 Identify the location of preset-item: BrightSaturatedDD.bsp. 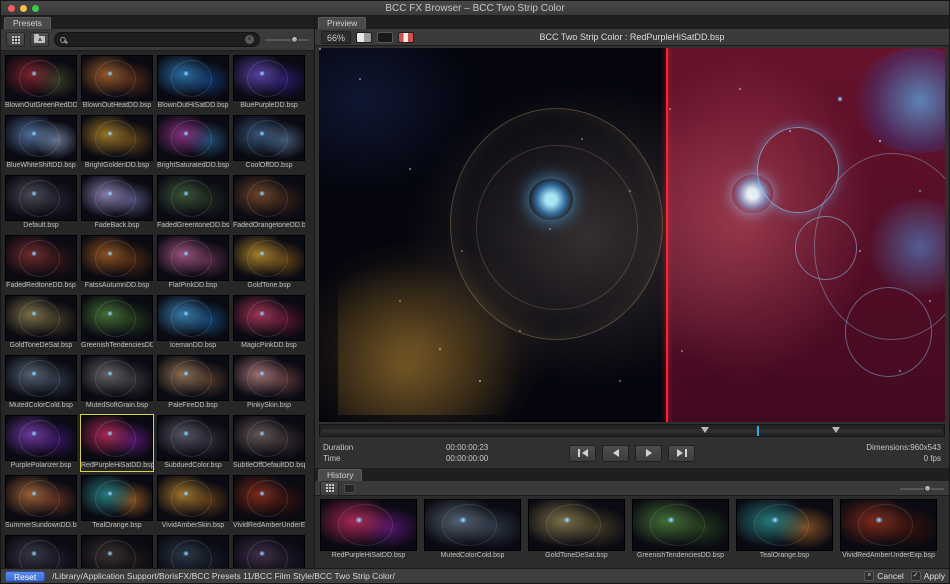
(193, 143).